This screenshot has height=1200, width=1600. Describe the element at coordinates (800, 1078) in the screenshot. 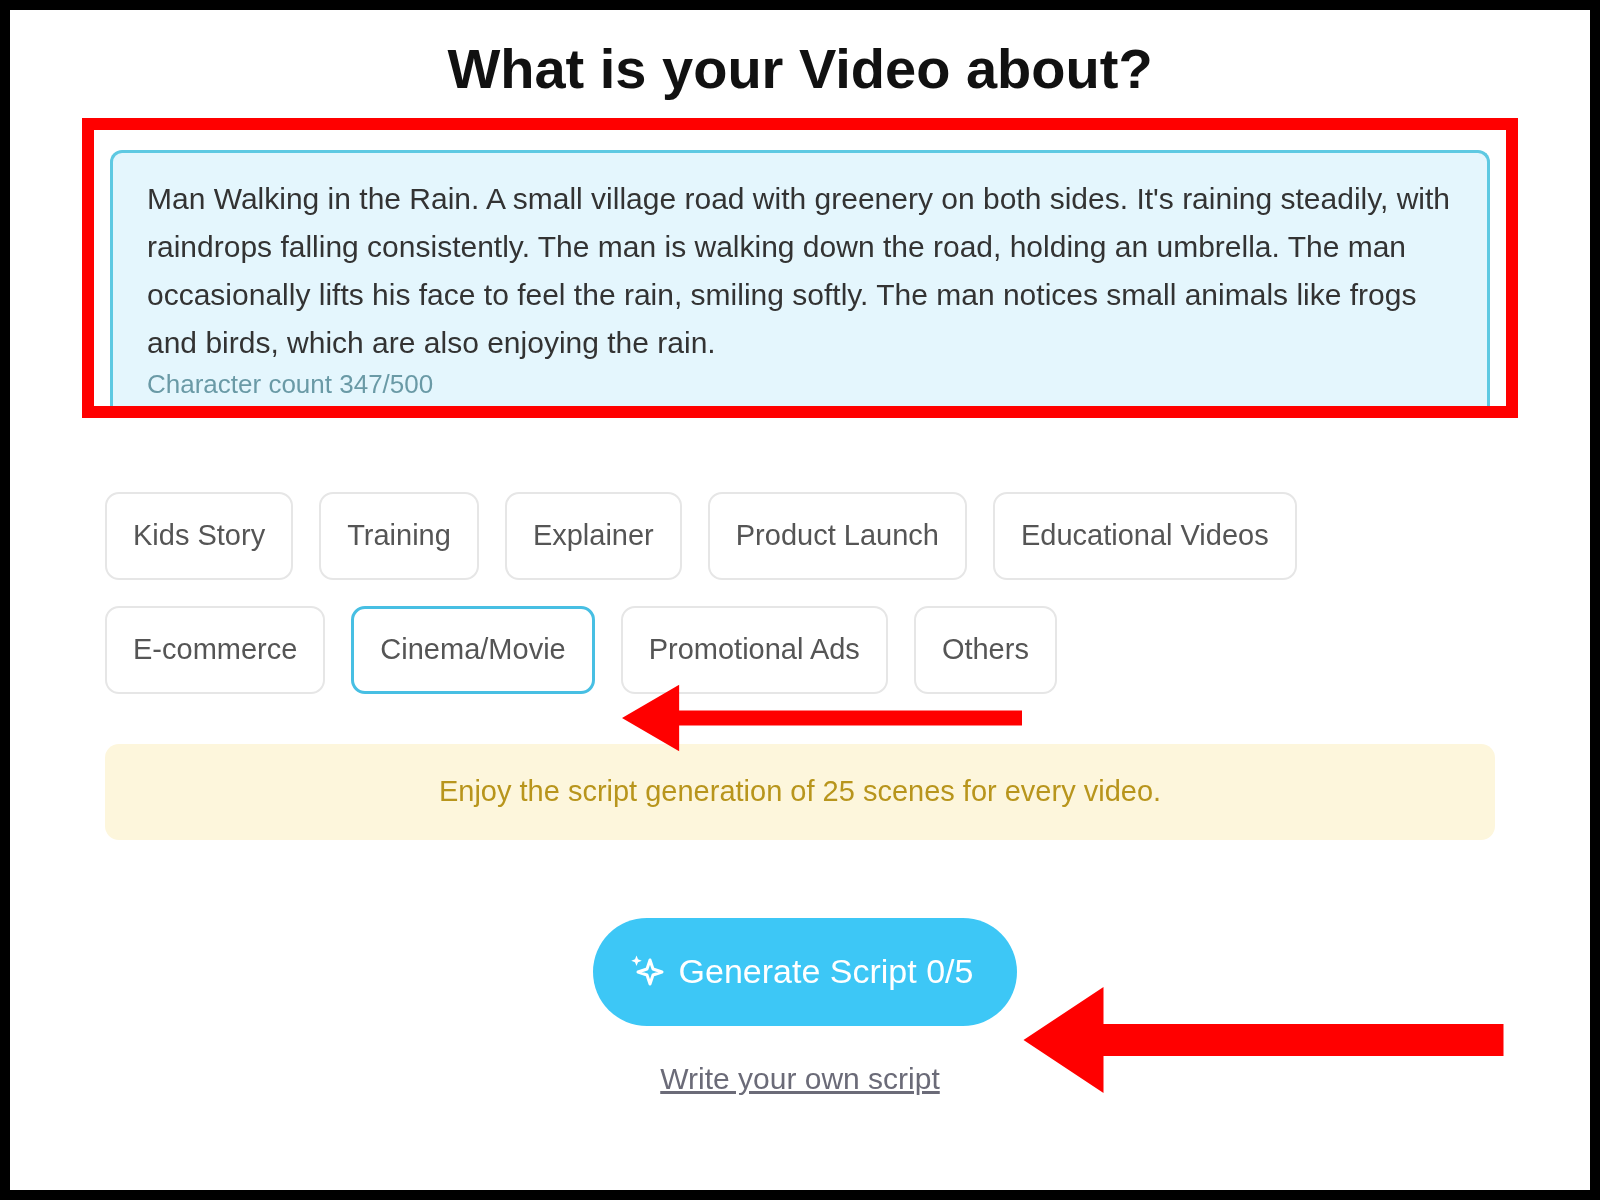

I see `write-script-link: Write your own script` at that location.